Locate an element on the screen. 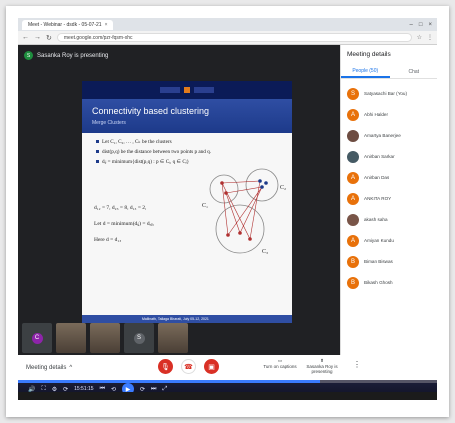 The width and height of the screenshot is (455, 423). participant-row: A Amiyan Kundu is located at coordinates (389, 240).